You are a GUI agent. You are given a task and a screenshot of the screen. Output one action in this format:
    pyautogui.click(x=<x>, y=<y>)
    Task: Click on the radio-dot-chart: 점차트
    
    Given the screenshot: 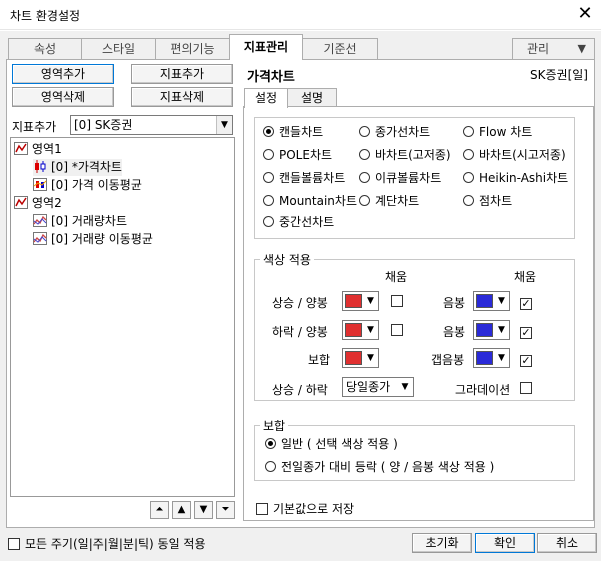 What is the action you would take?
    pyautogui.click(x=487, y=201)
    